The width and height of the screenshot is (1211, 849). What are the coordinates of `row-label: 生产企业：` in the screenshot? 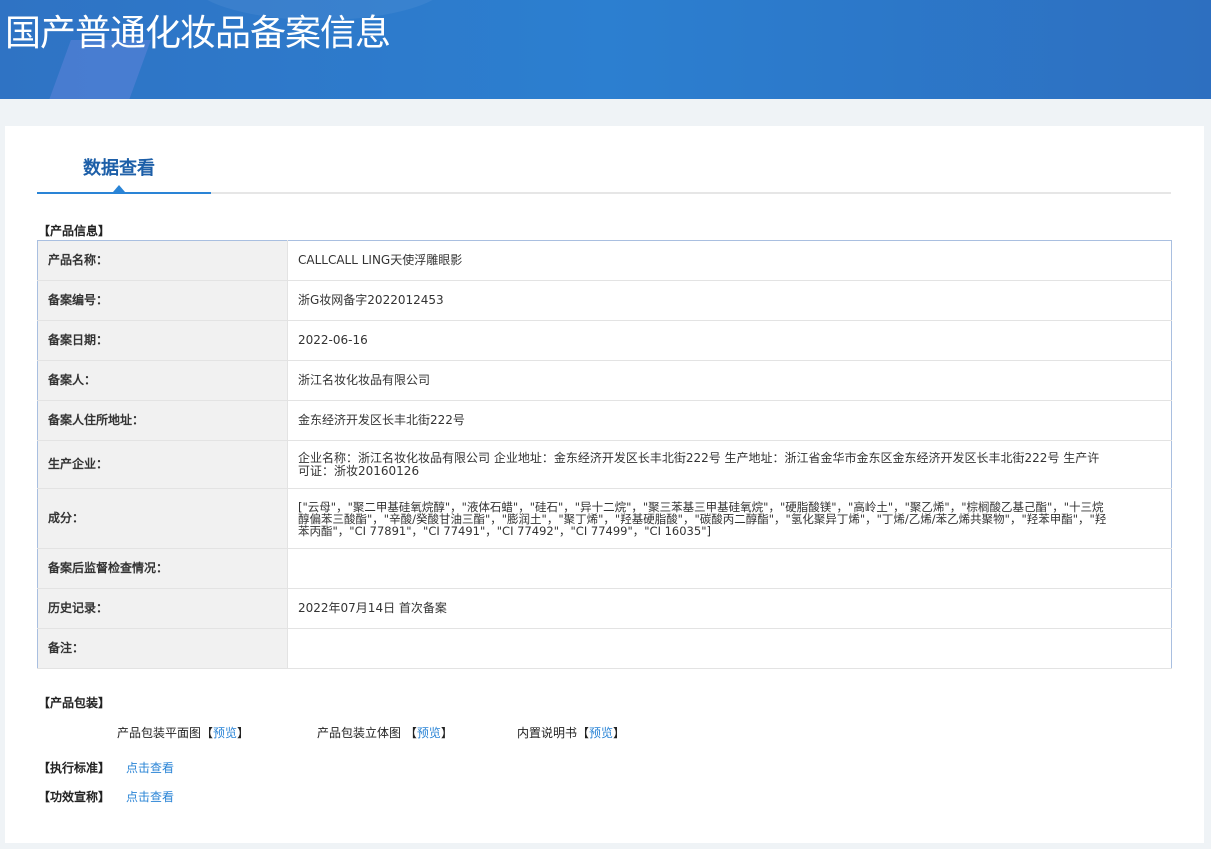 It's located at (162, 464).